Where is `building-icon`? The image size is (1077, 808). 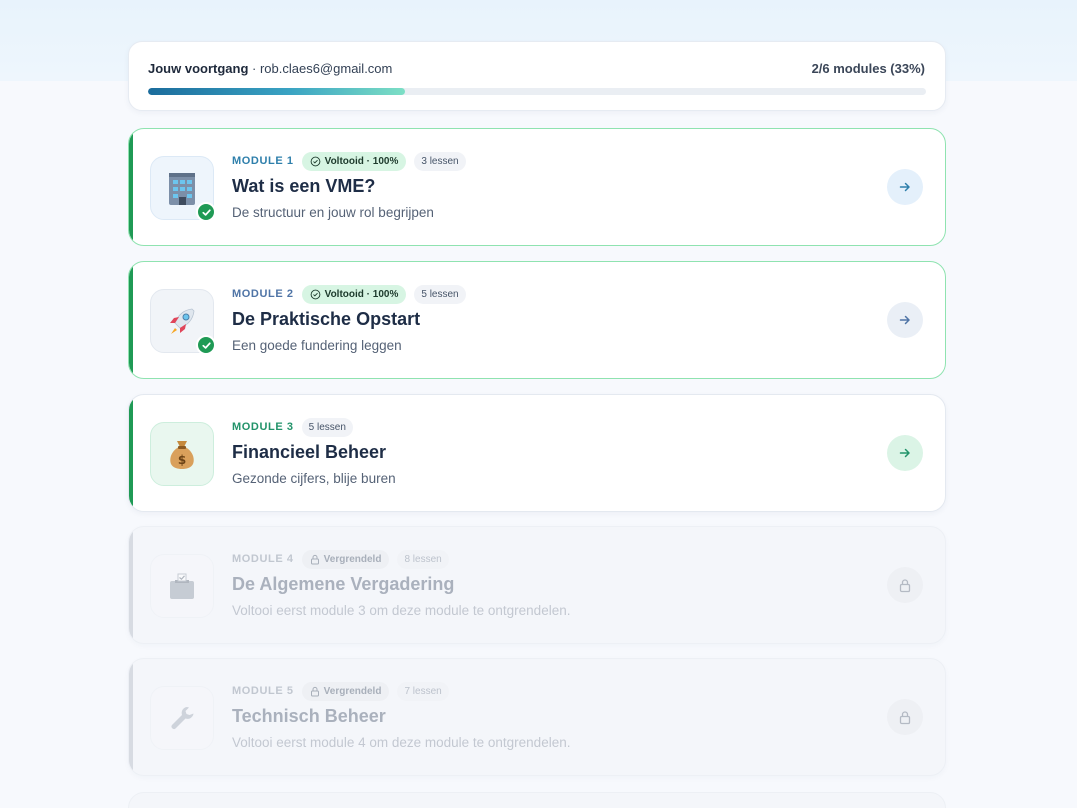 building-icon is located at coordinates (182, 188).